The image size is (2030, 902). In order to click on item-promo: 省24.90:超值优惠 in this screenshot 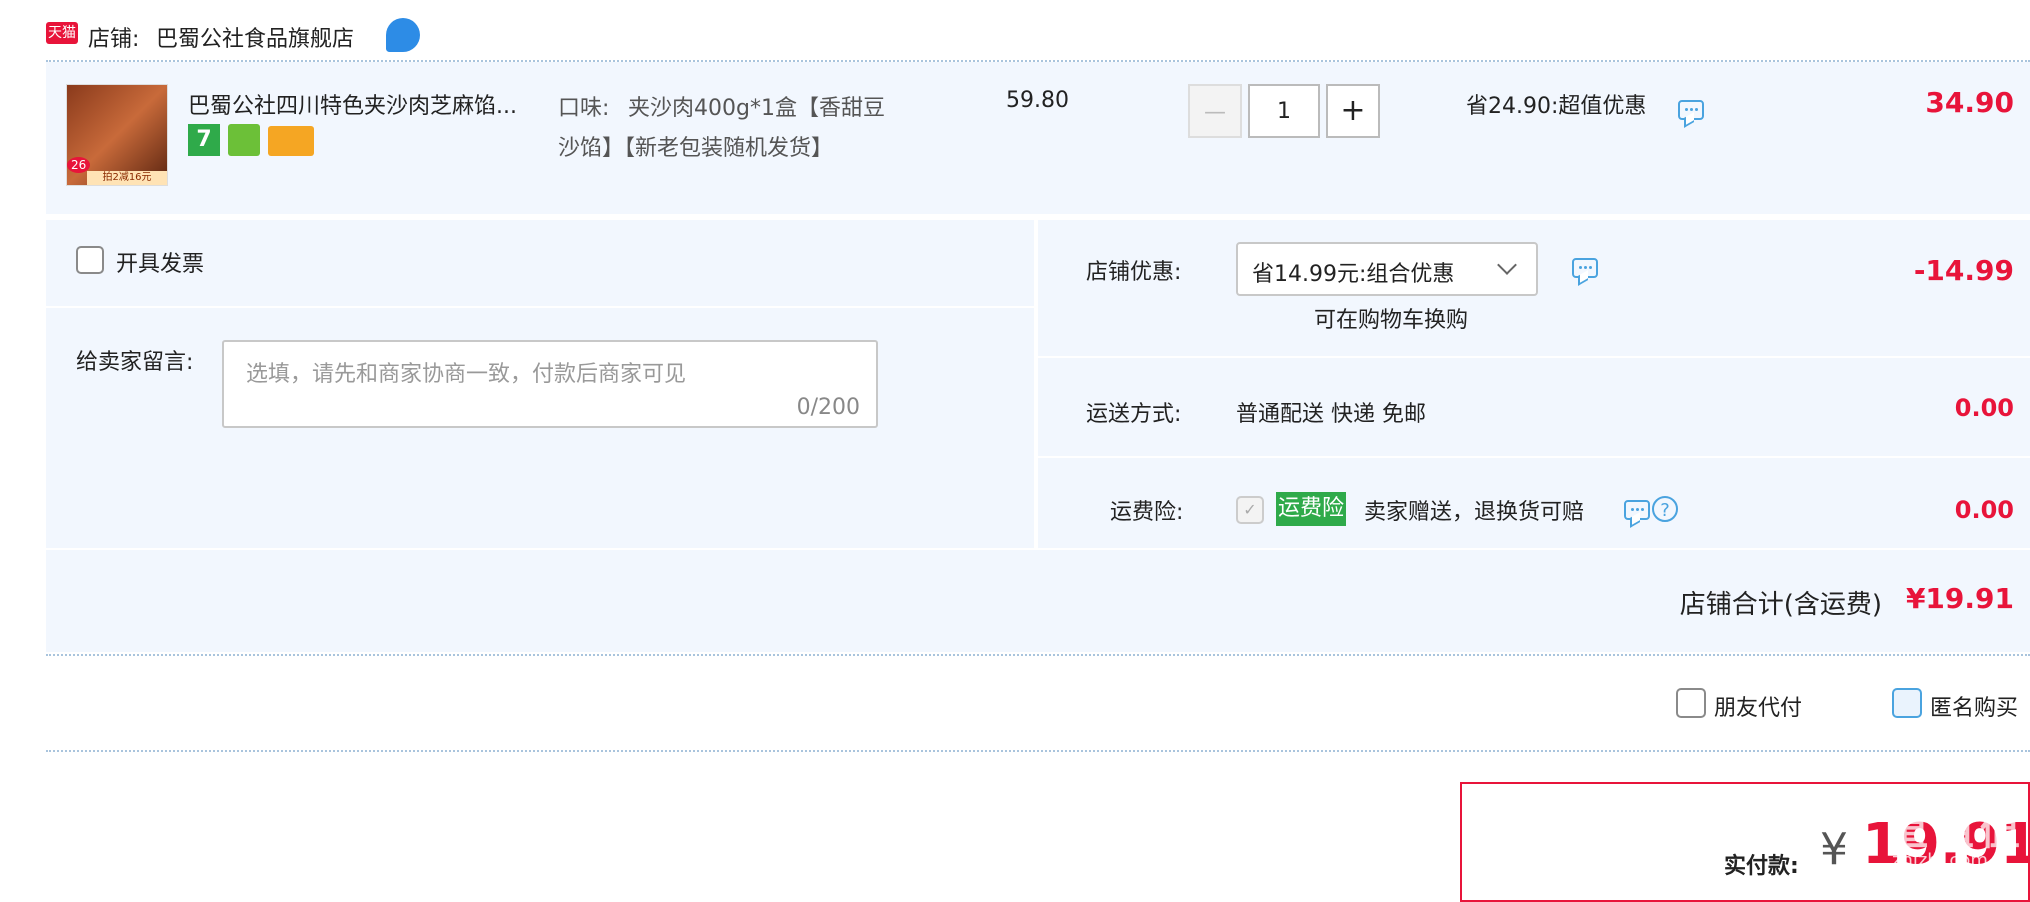, I will do `click(1556, 106)`.